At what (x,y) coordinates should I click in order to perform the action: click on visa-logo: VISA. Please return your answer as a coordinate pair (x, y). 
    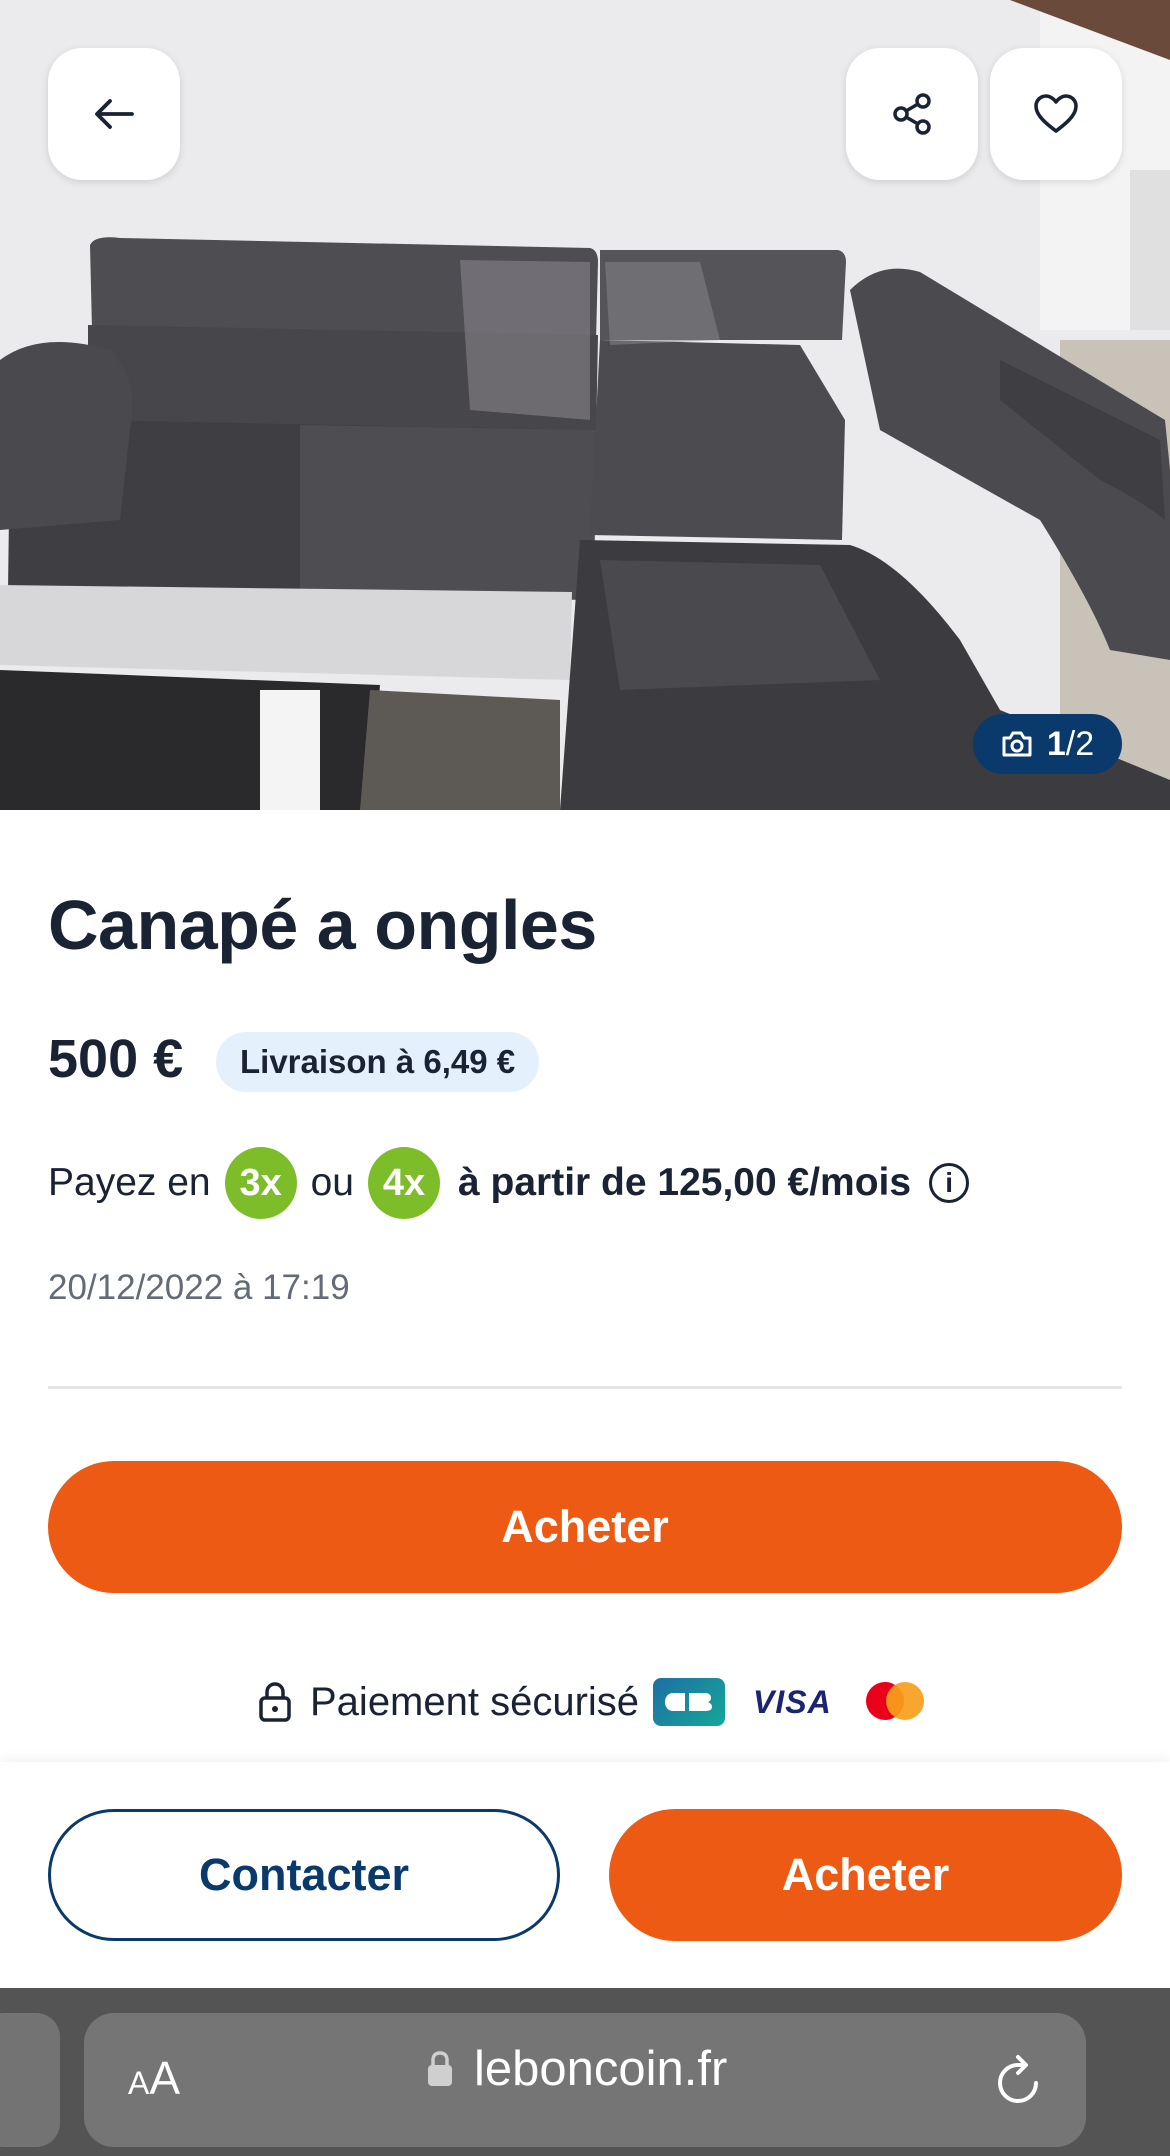
    Looking at the image, I should click on (792, 1701).